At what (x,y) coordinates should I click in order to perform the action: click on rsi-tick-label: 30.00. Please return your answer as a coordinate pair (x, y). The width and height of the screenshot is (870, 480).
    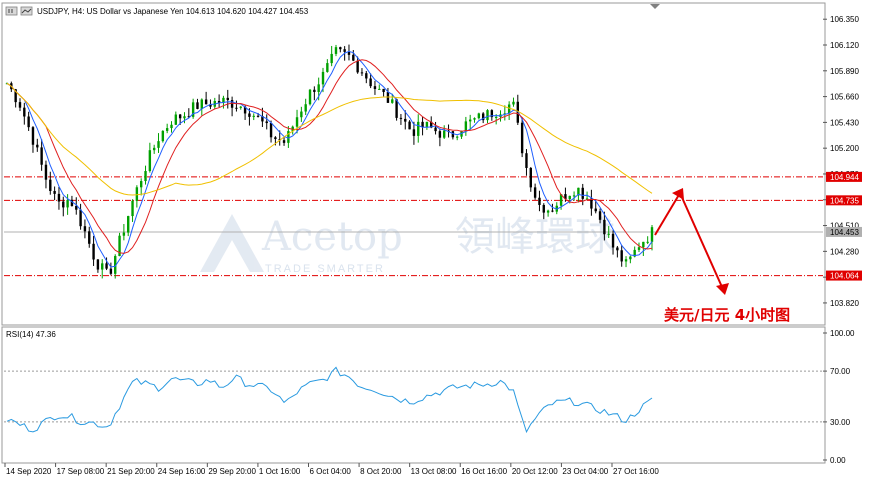
    Looking at the image, I should click on (840, 422).